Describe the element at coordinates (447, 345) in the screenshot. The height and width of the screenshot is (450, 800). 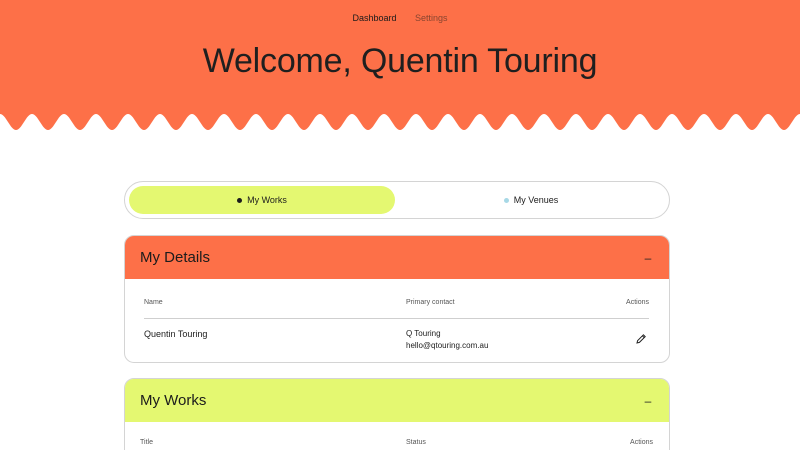
I see `row-contact-email: hello@qtouring.com.au` at that location.